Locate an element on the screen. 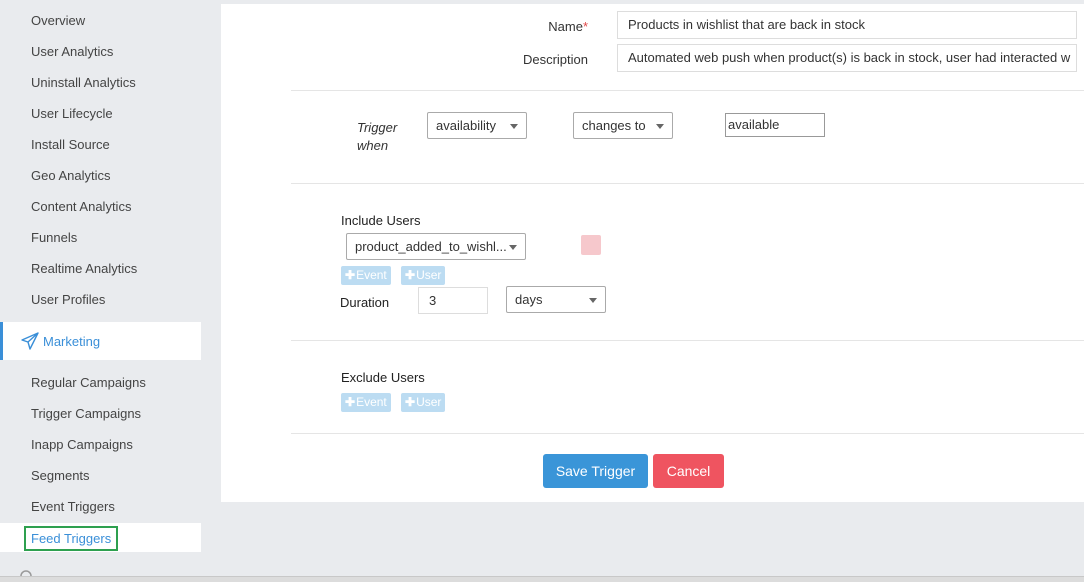  sidebar-item-realtime-analytics: Realtime Analytics is located at coordinates (84, 268).